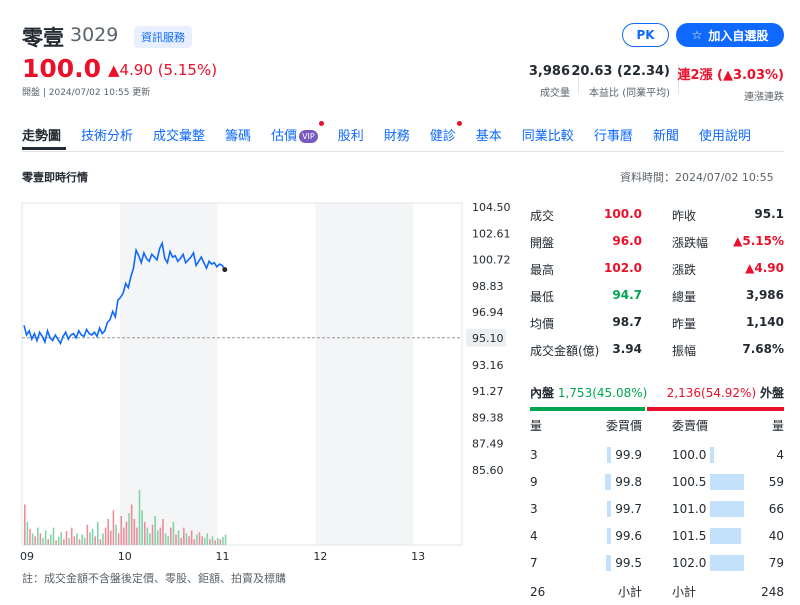  I want to click on ask-subtotal-label: 小計, so click(684, 592).